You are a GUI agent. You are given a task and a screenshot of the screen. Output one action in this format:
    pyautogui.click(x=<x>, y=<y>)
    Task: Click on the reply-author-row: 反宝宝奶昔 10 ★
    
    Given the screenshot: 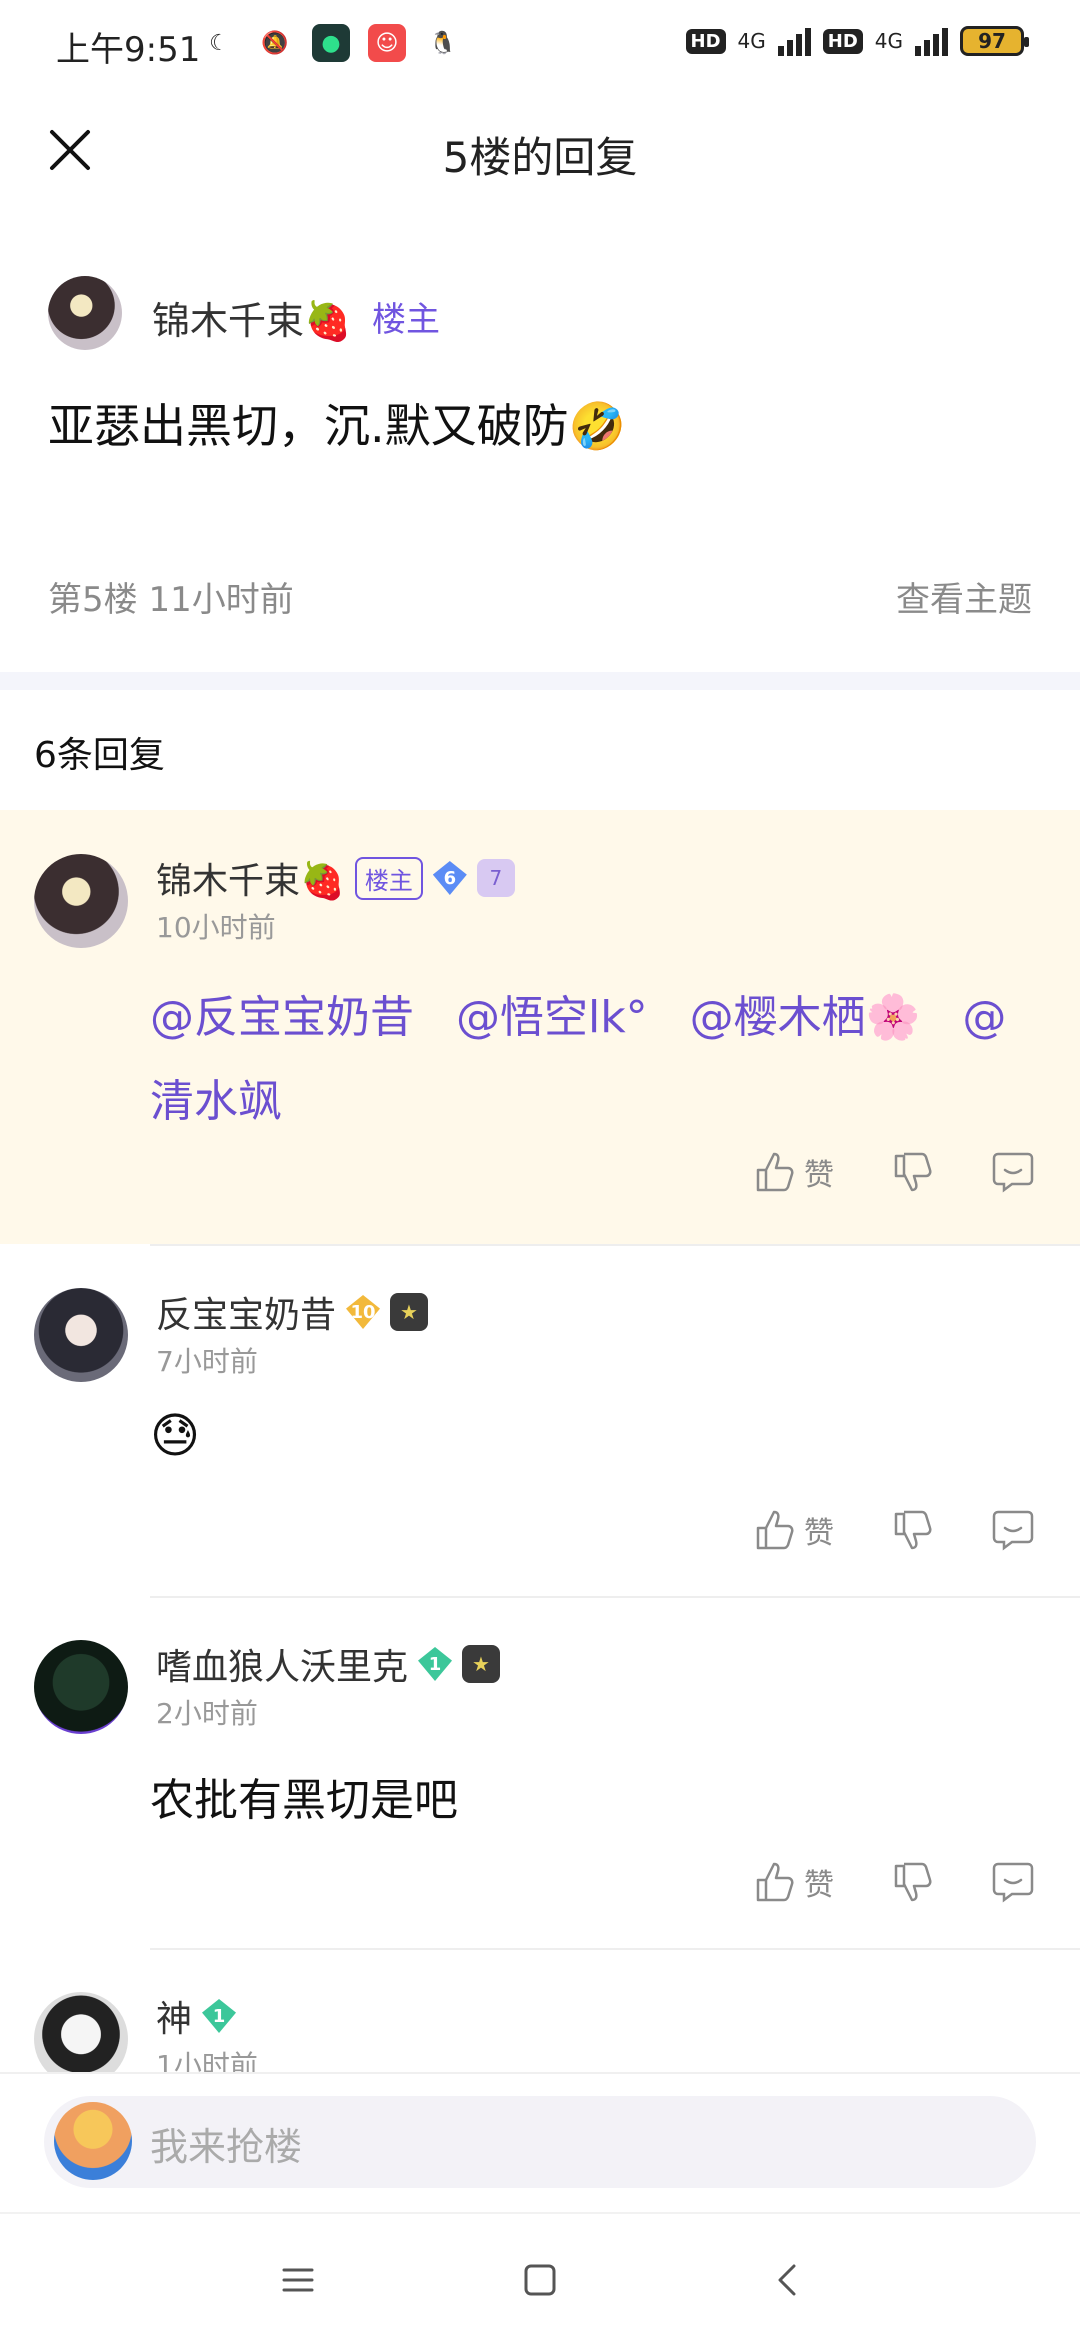 What is the action you would take?
    pyautogui.click(x=292, y=1312)
    